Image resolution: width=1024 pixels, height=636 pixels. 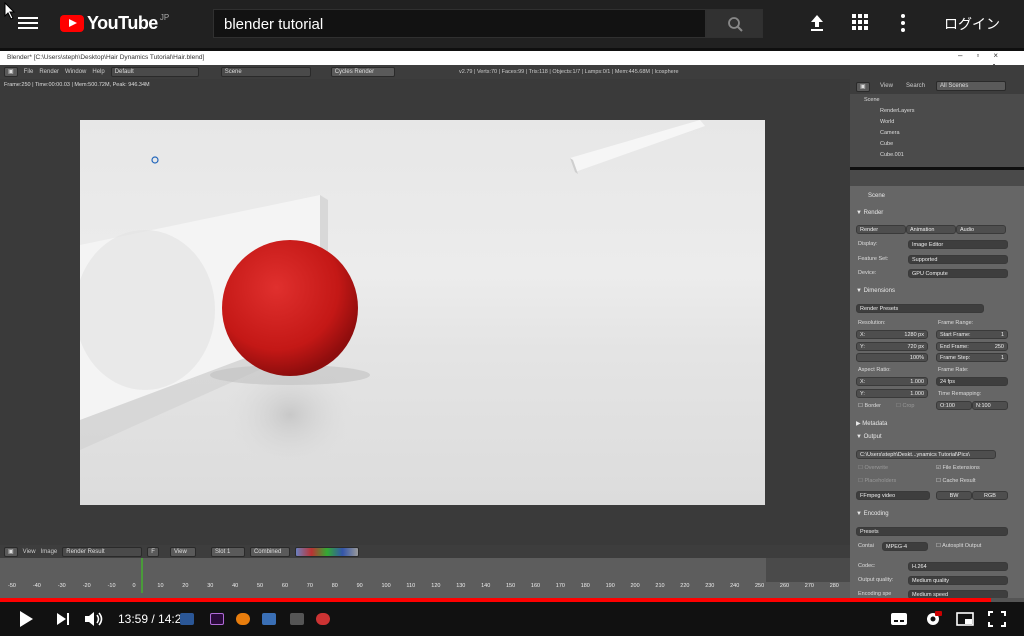 I want to click on remap-old-field: O:100, so click(x=954, y=405).